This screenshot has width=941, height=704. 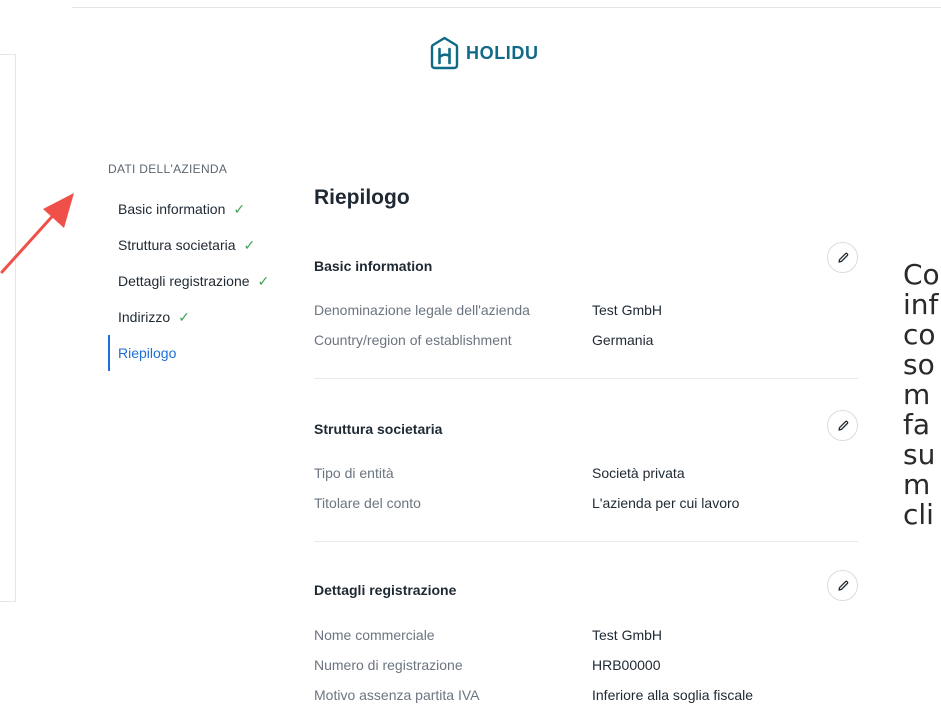 I want to click on nav-item-indirizzo: Indirizzo ✓, so click(x=198, y=317).